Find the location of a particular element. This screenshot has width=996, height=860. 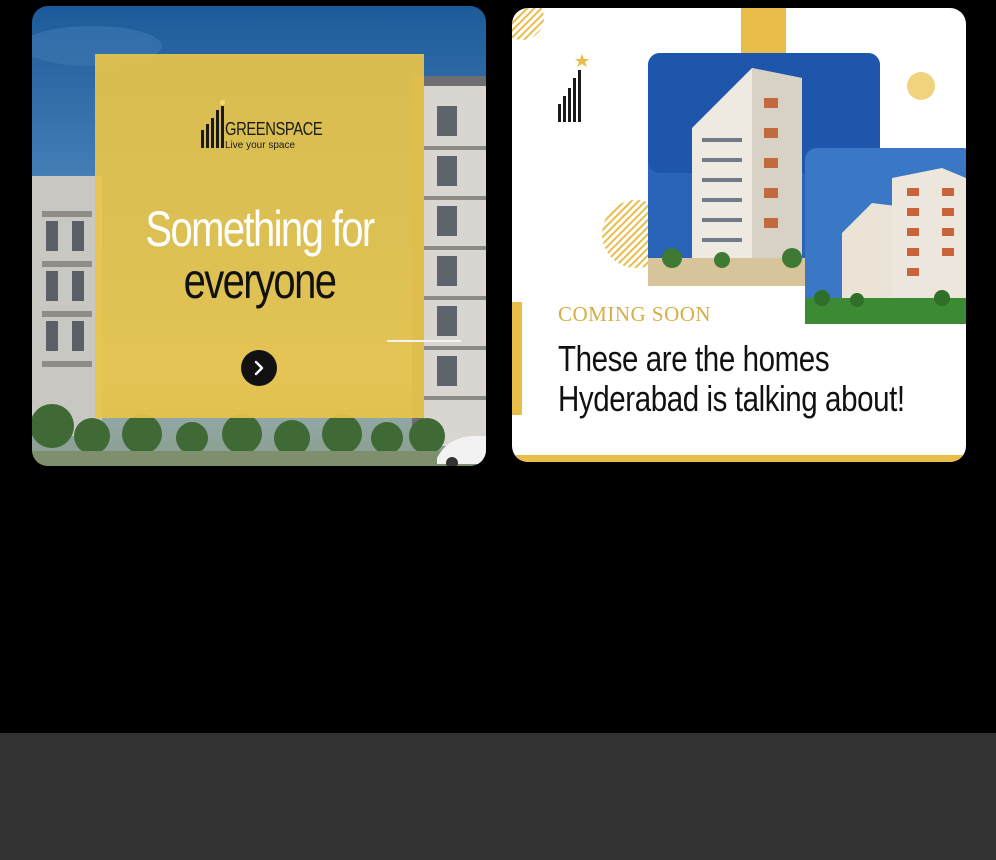

brand-name: GREENSPACE is located at coordinates (274, 129).